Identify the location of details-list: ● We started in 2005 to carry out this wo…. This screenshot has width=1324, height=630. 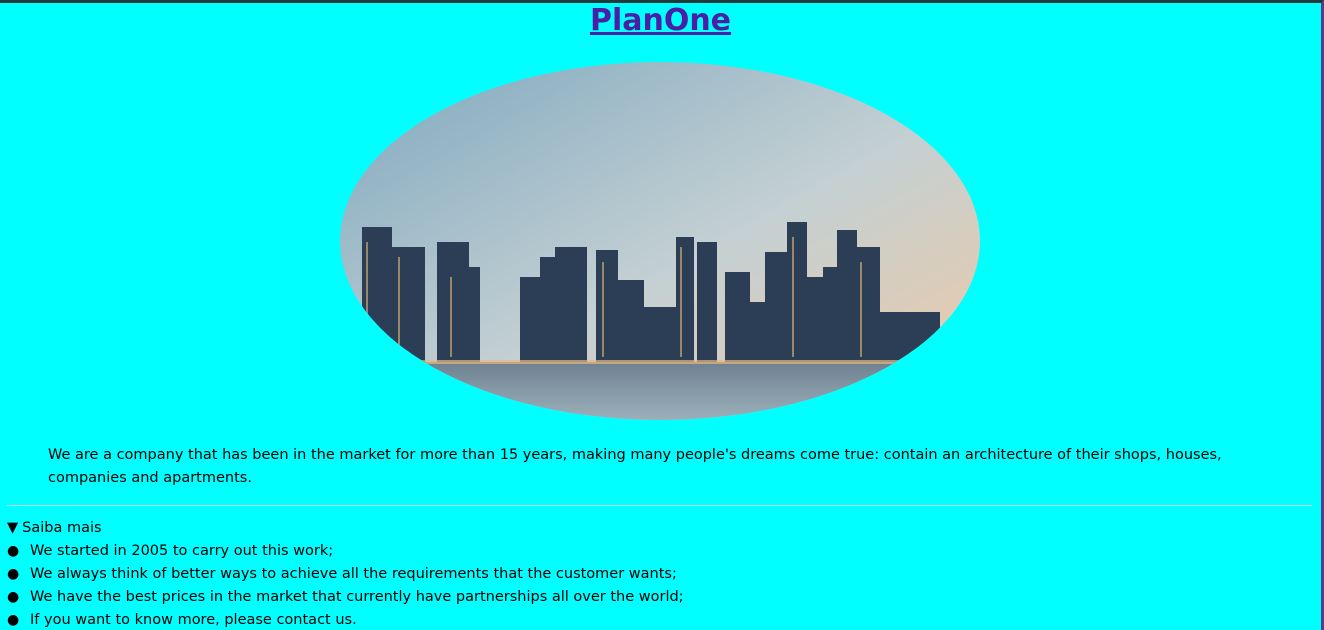
(345, 585).